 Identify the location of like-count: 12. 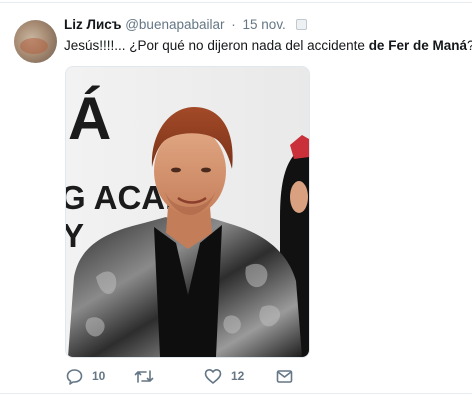
(238, 376).